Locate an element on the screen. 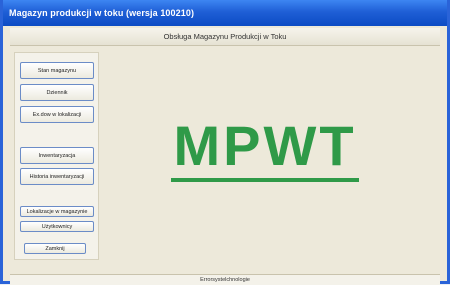 This screenshot has height=285, width=450. status-bar: Errorsystelchnologie is located at coordinates (225, 279).